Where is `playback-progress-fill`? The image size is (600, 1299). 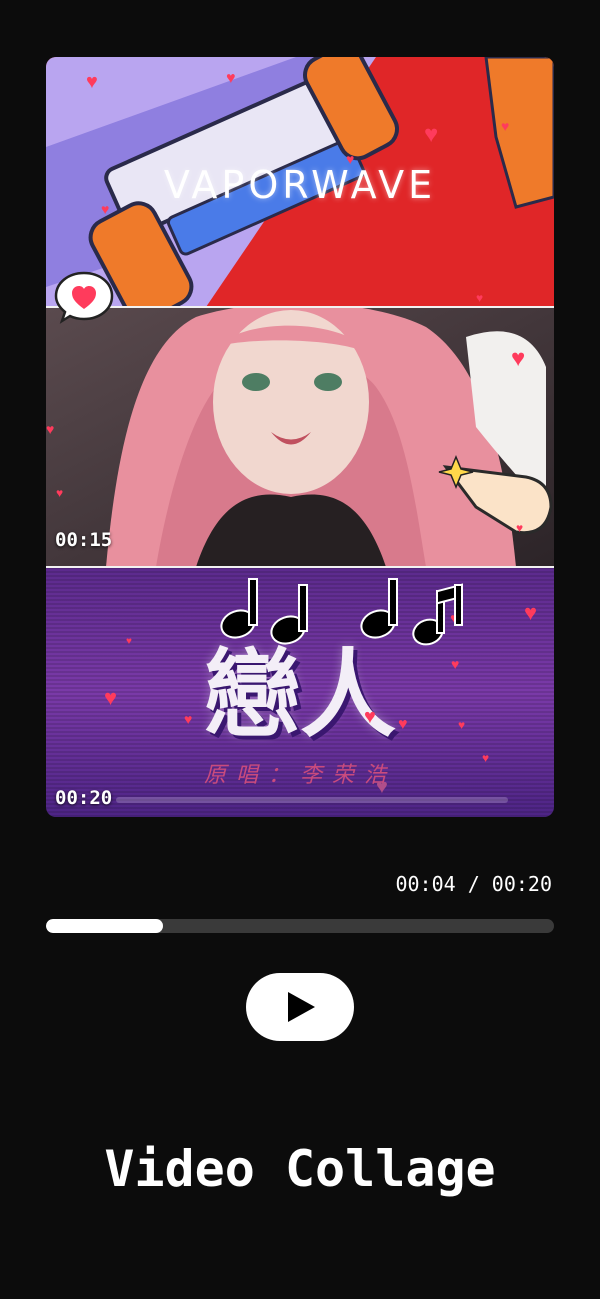
playback-progress-fill is located at coordinates (104, 926).